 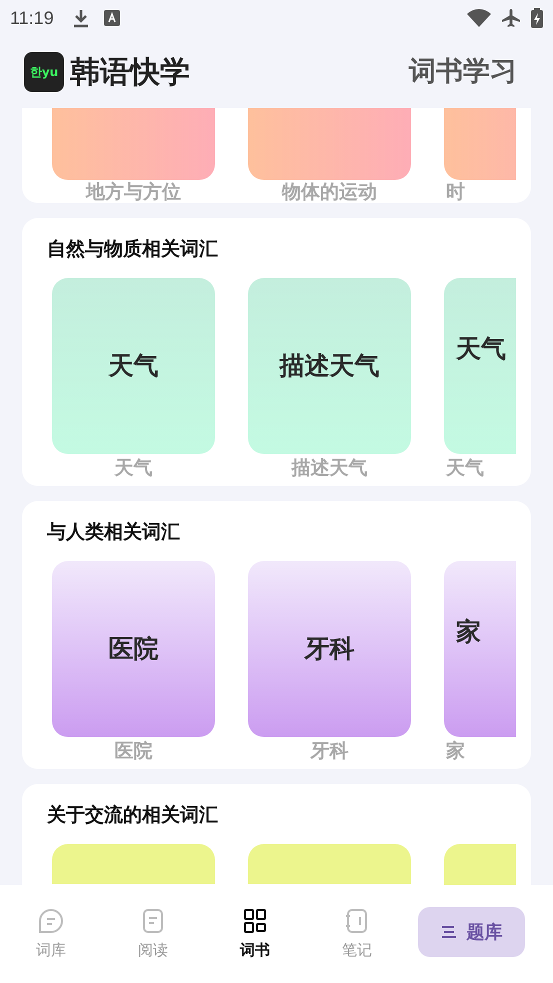 What do you see at coordinates (537, 18) in the screenshot?
I see `battery-icon` at bounding box center [537, 18].